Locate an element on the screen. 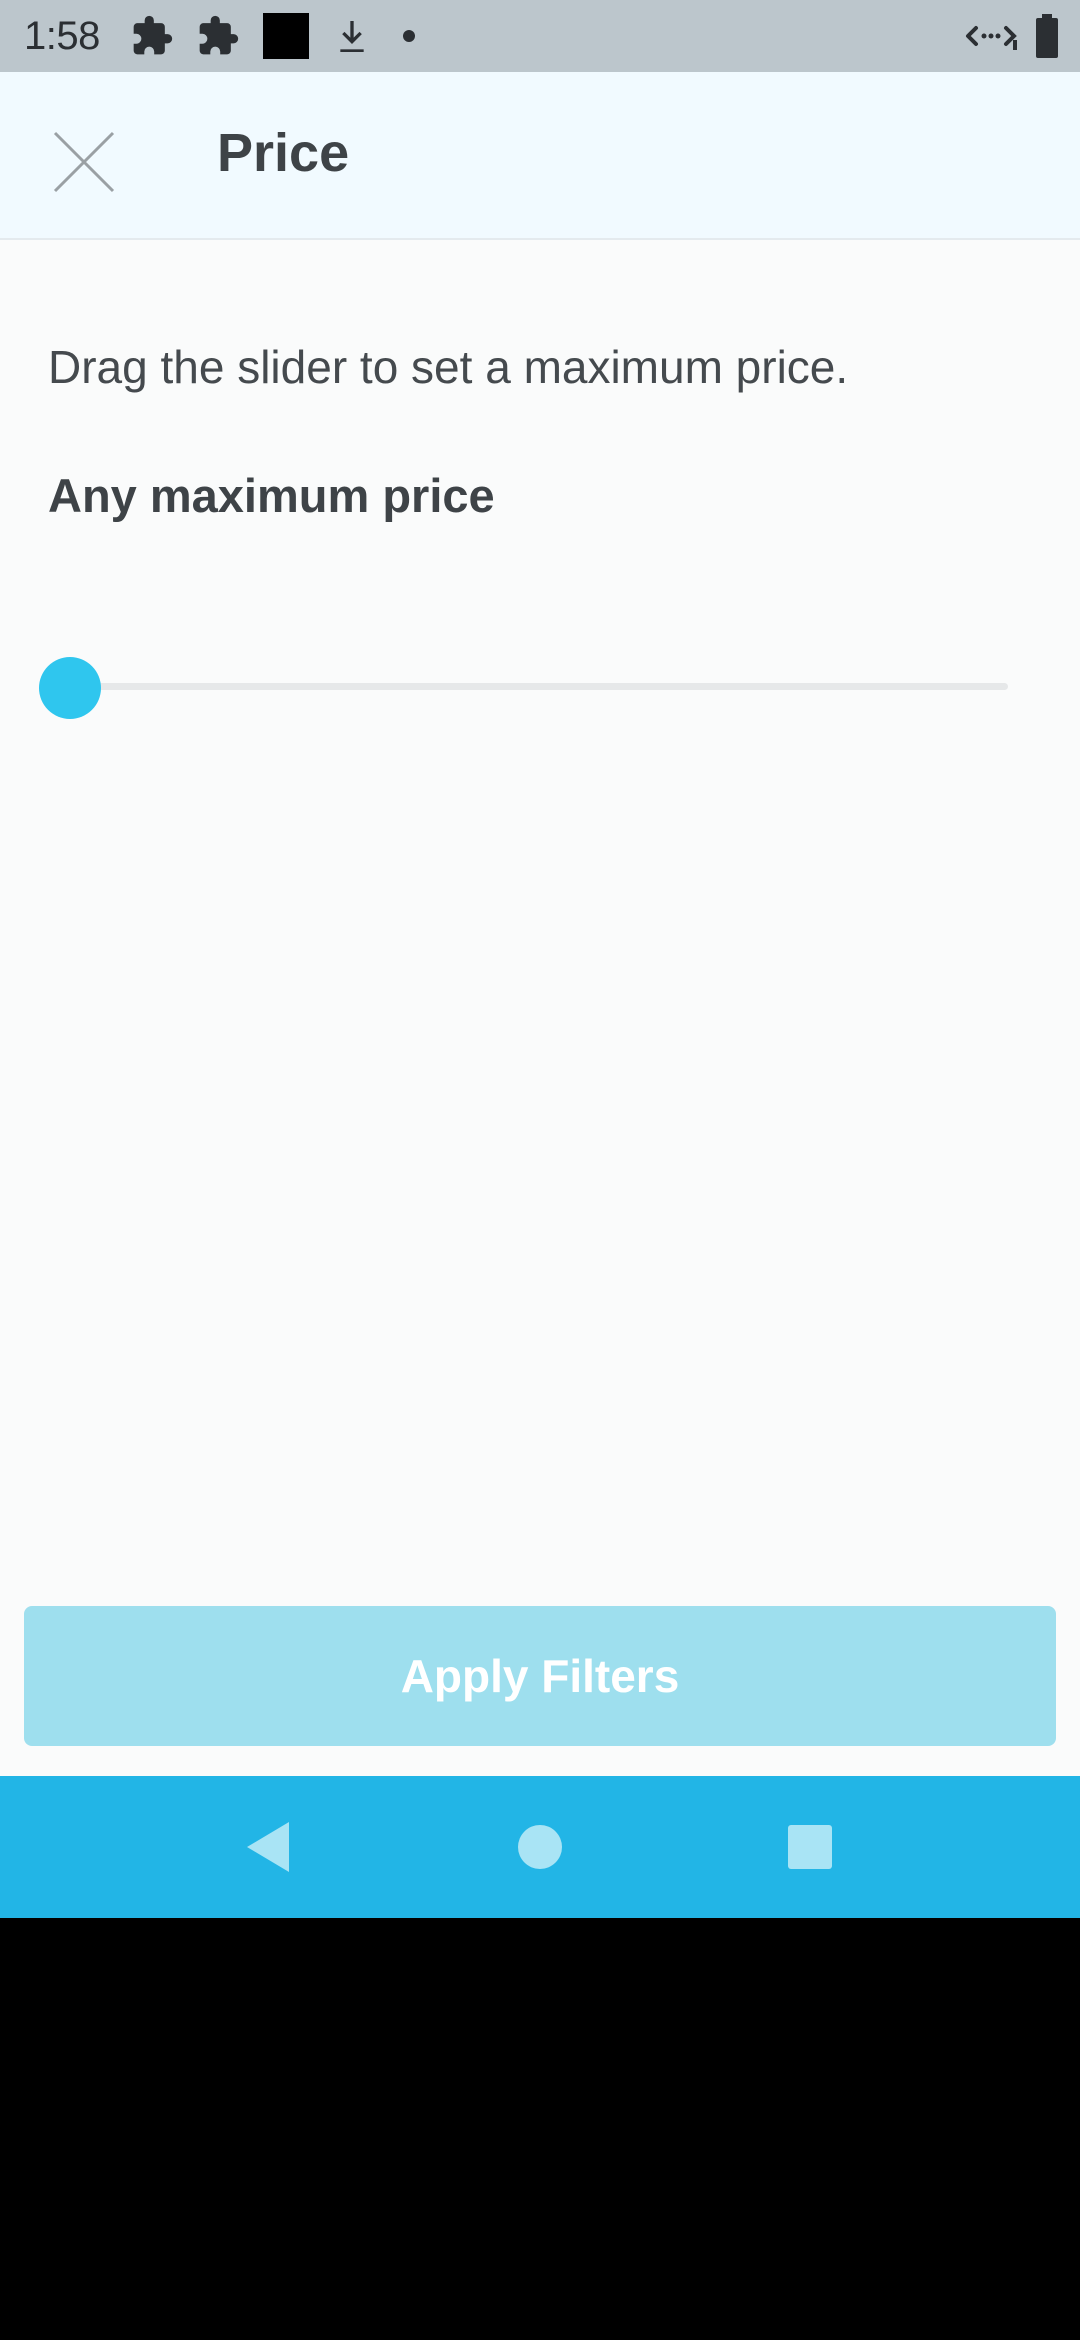  home-icon is located at coordinates (540, 1847).